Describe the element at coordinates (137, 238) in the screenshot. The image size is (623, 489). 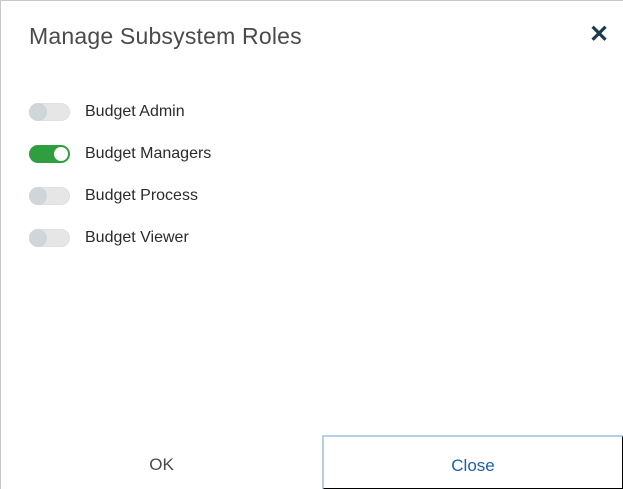
I see `role-label: Budget Viewer` at that location.